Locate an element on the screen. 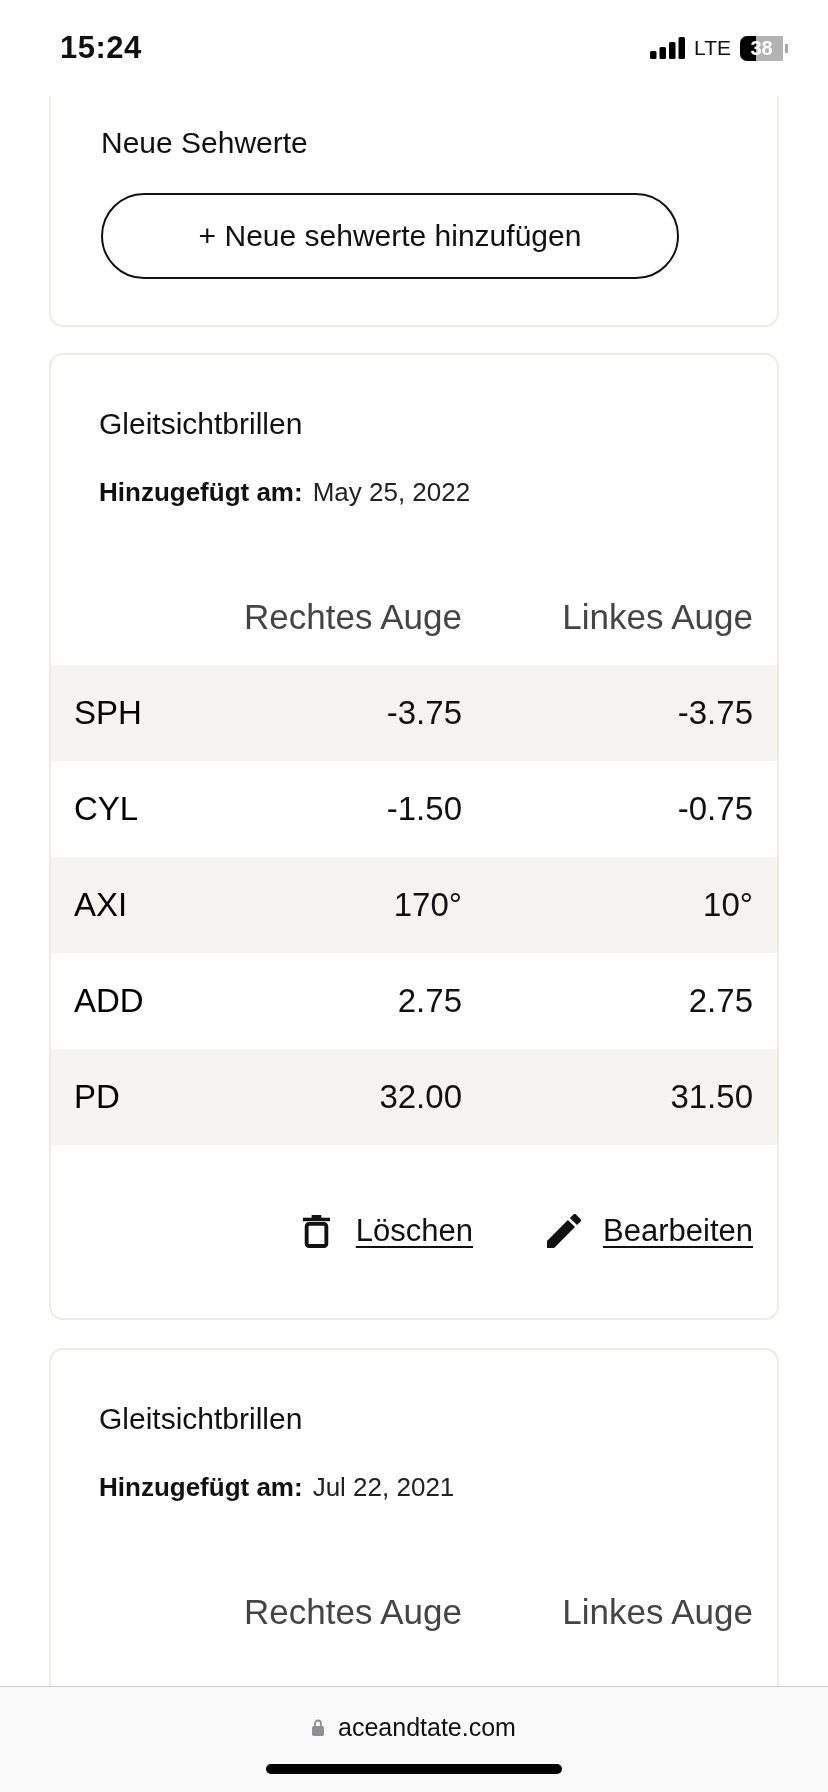 The height and width of the screenshot is (1792, 828). trash-icon is located at coordinates (316, 1231).